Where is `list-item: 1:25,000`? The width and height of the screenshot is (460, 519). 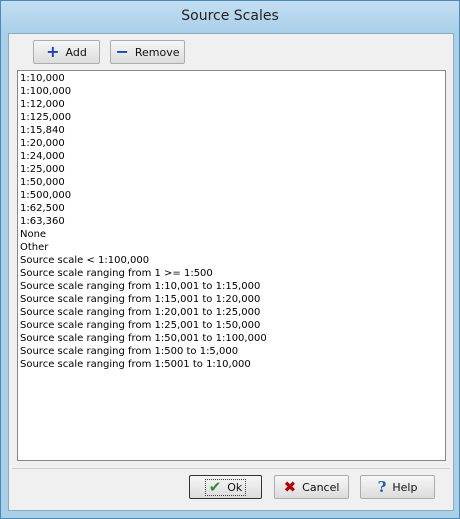 list-item: 1:25,000 is located at coordinates (231, 169).